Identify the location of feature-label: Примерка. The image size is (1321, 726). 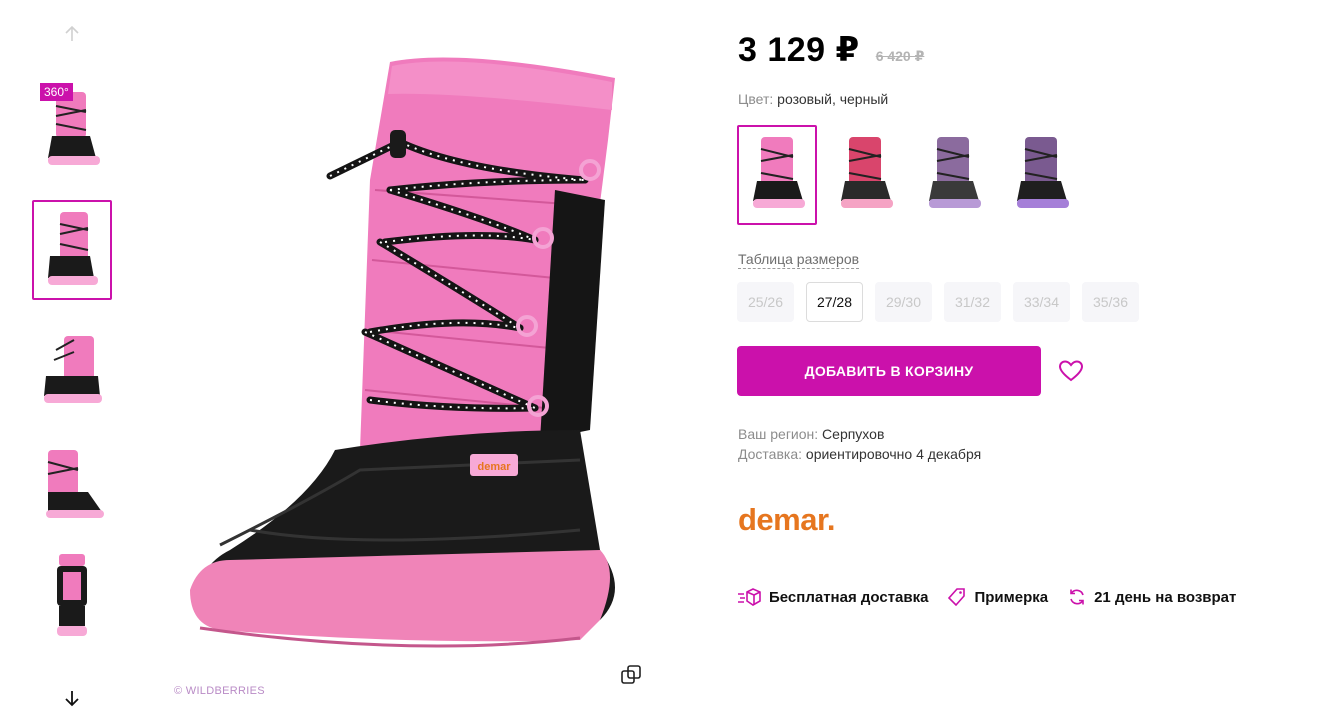
(1011, 597).